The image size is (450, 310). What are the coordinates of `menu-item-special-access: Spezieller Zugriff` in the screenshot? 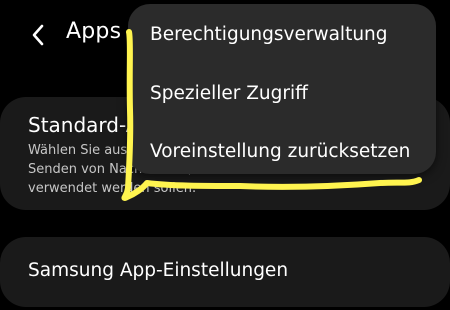 It's located at (229, 93).